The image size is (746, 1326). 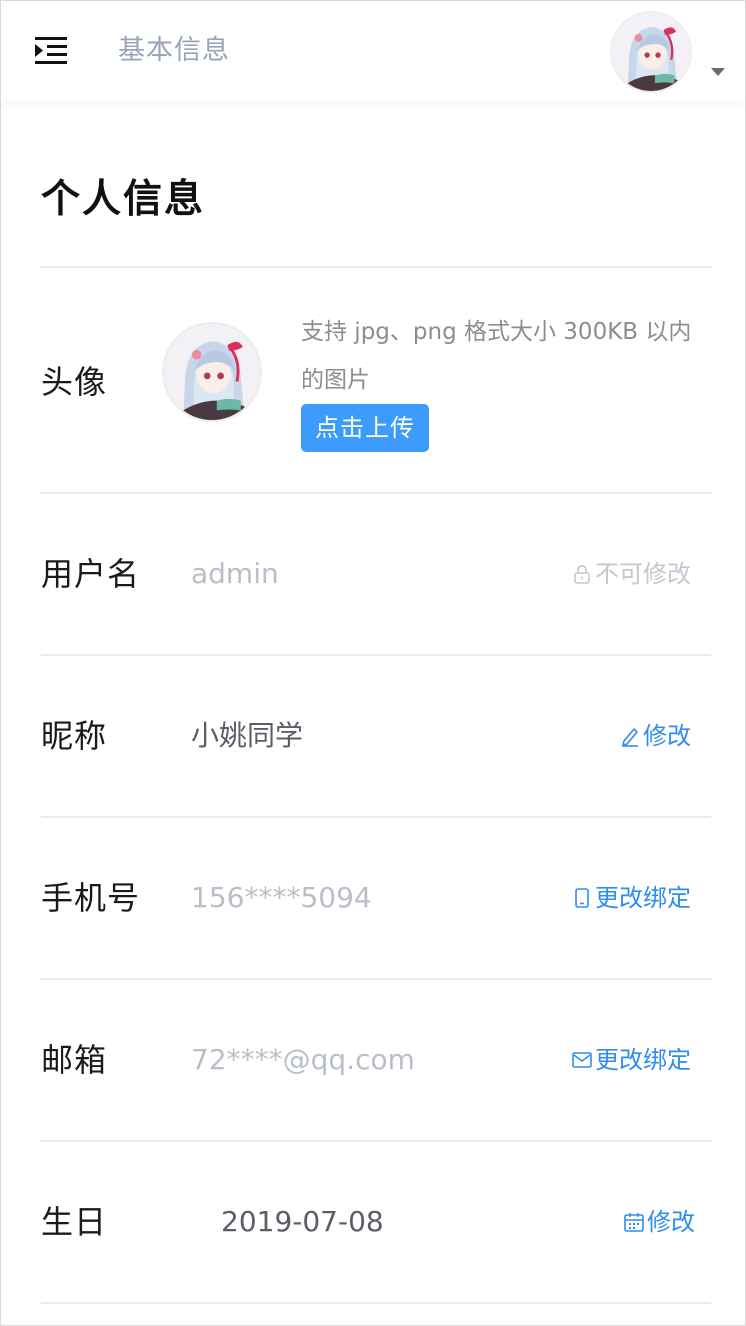 What do you see at coordinates (74, 1060) in the screenshot?
I see `email-label: 邮箱` at bounding box center [74, 1060].